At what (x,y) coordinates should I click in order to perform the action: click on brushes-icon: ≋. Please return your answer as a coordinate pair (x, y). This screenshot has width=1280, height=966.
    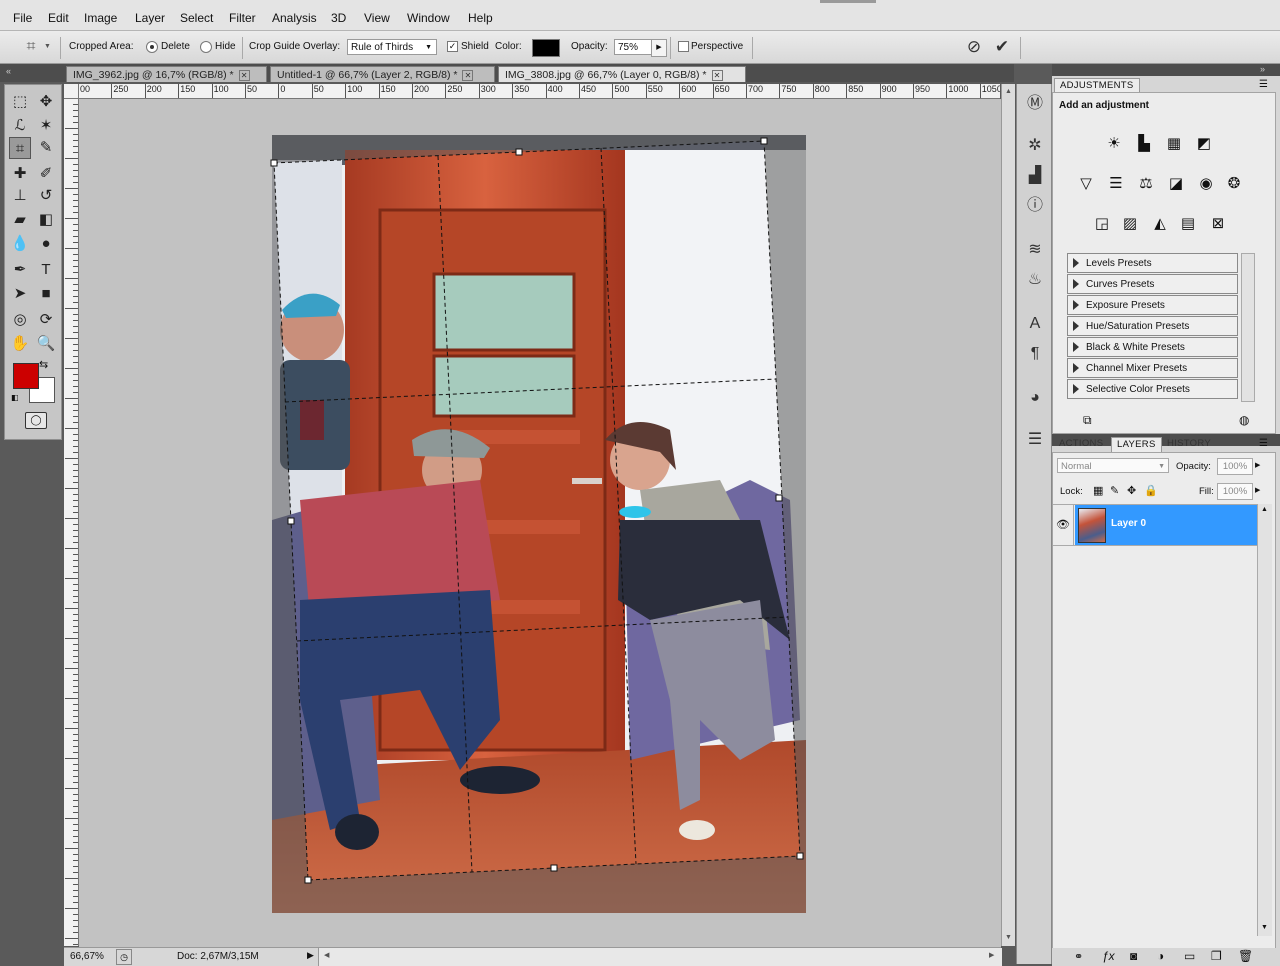
    Looking at the image, I should click on (1035, 250).